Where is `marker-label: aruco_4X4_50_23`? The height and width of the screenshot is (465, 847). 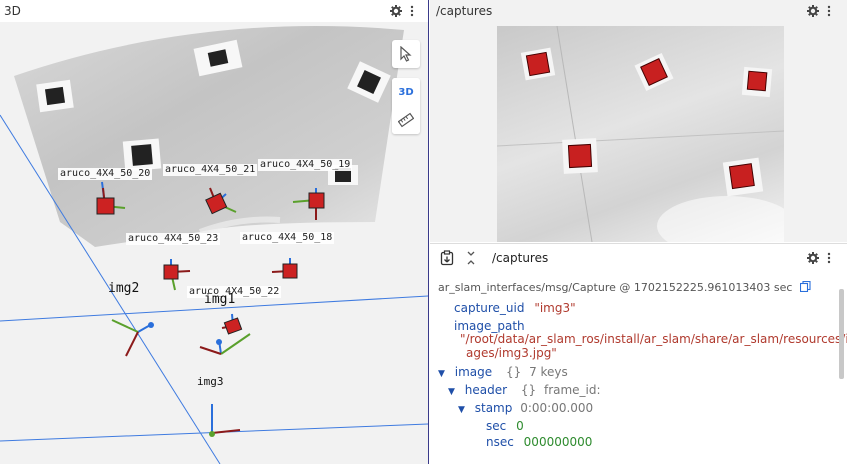 marker-label: aruco_4X4_50_23 is located at coordinates (173, 239).